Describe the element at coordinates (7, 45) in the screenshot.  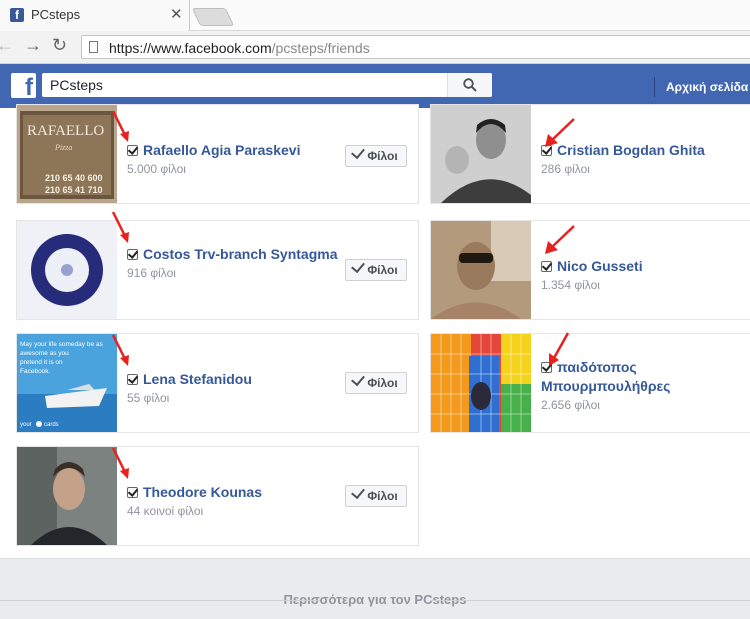
I see `back-arrow-icon: ←` at that location.